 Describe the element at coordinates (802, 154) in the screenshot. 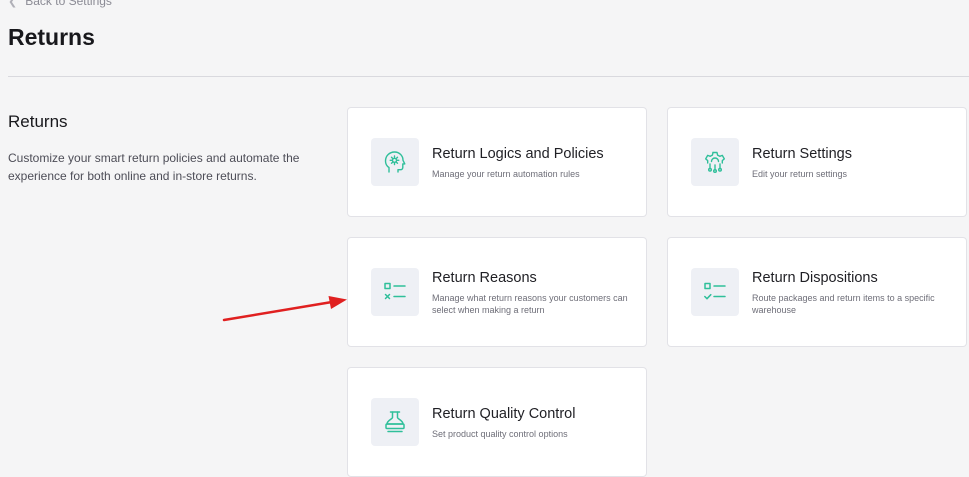

I see `card-title: Return Settings` at that location.